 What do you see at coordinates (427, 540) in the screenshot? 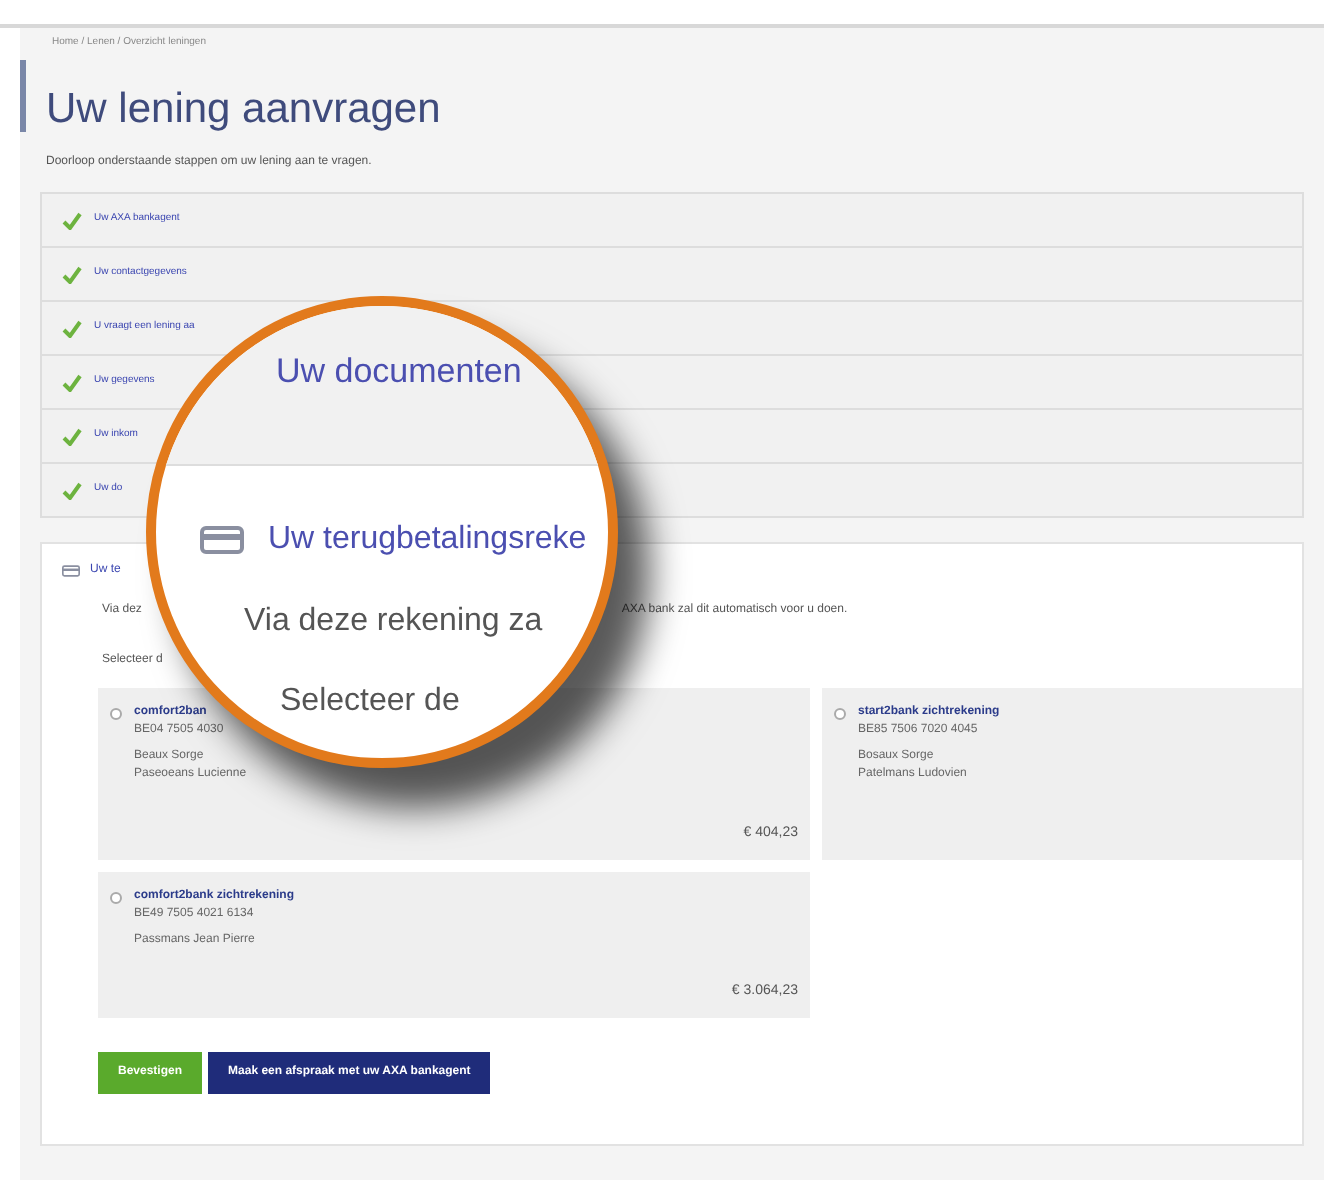
I see `magnified-section-title: Uw terugbetalingsreke` at bounding box center [427, 540].